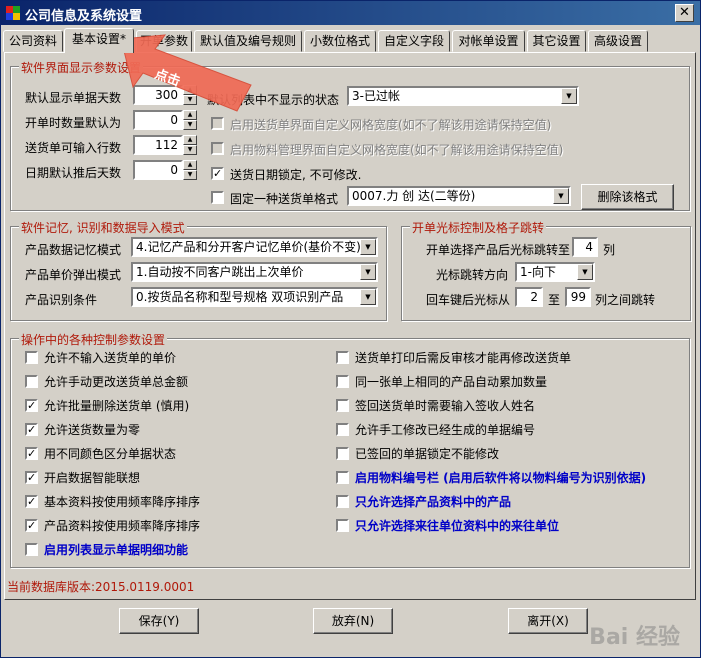 This screenshot has width=701, height=658. Describe the element at coordinates (93, 339) in the screenshot. I see `group-title: 操作中的各种控制参数设置` at that location.